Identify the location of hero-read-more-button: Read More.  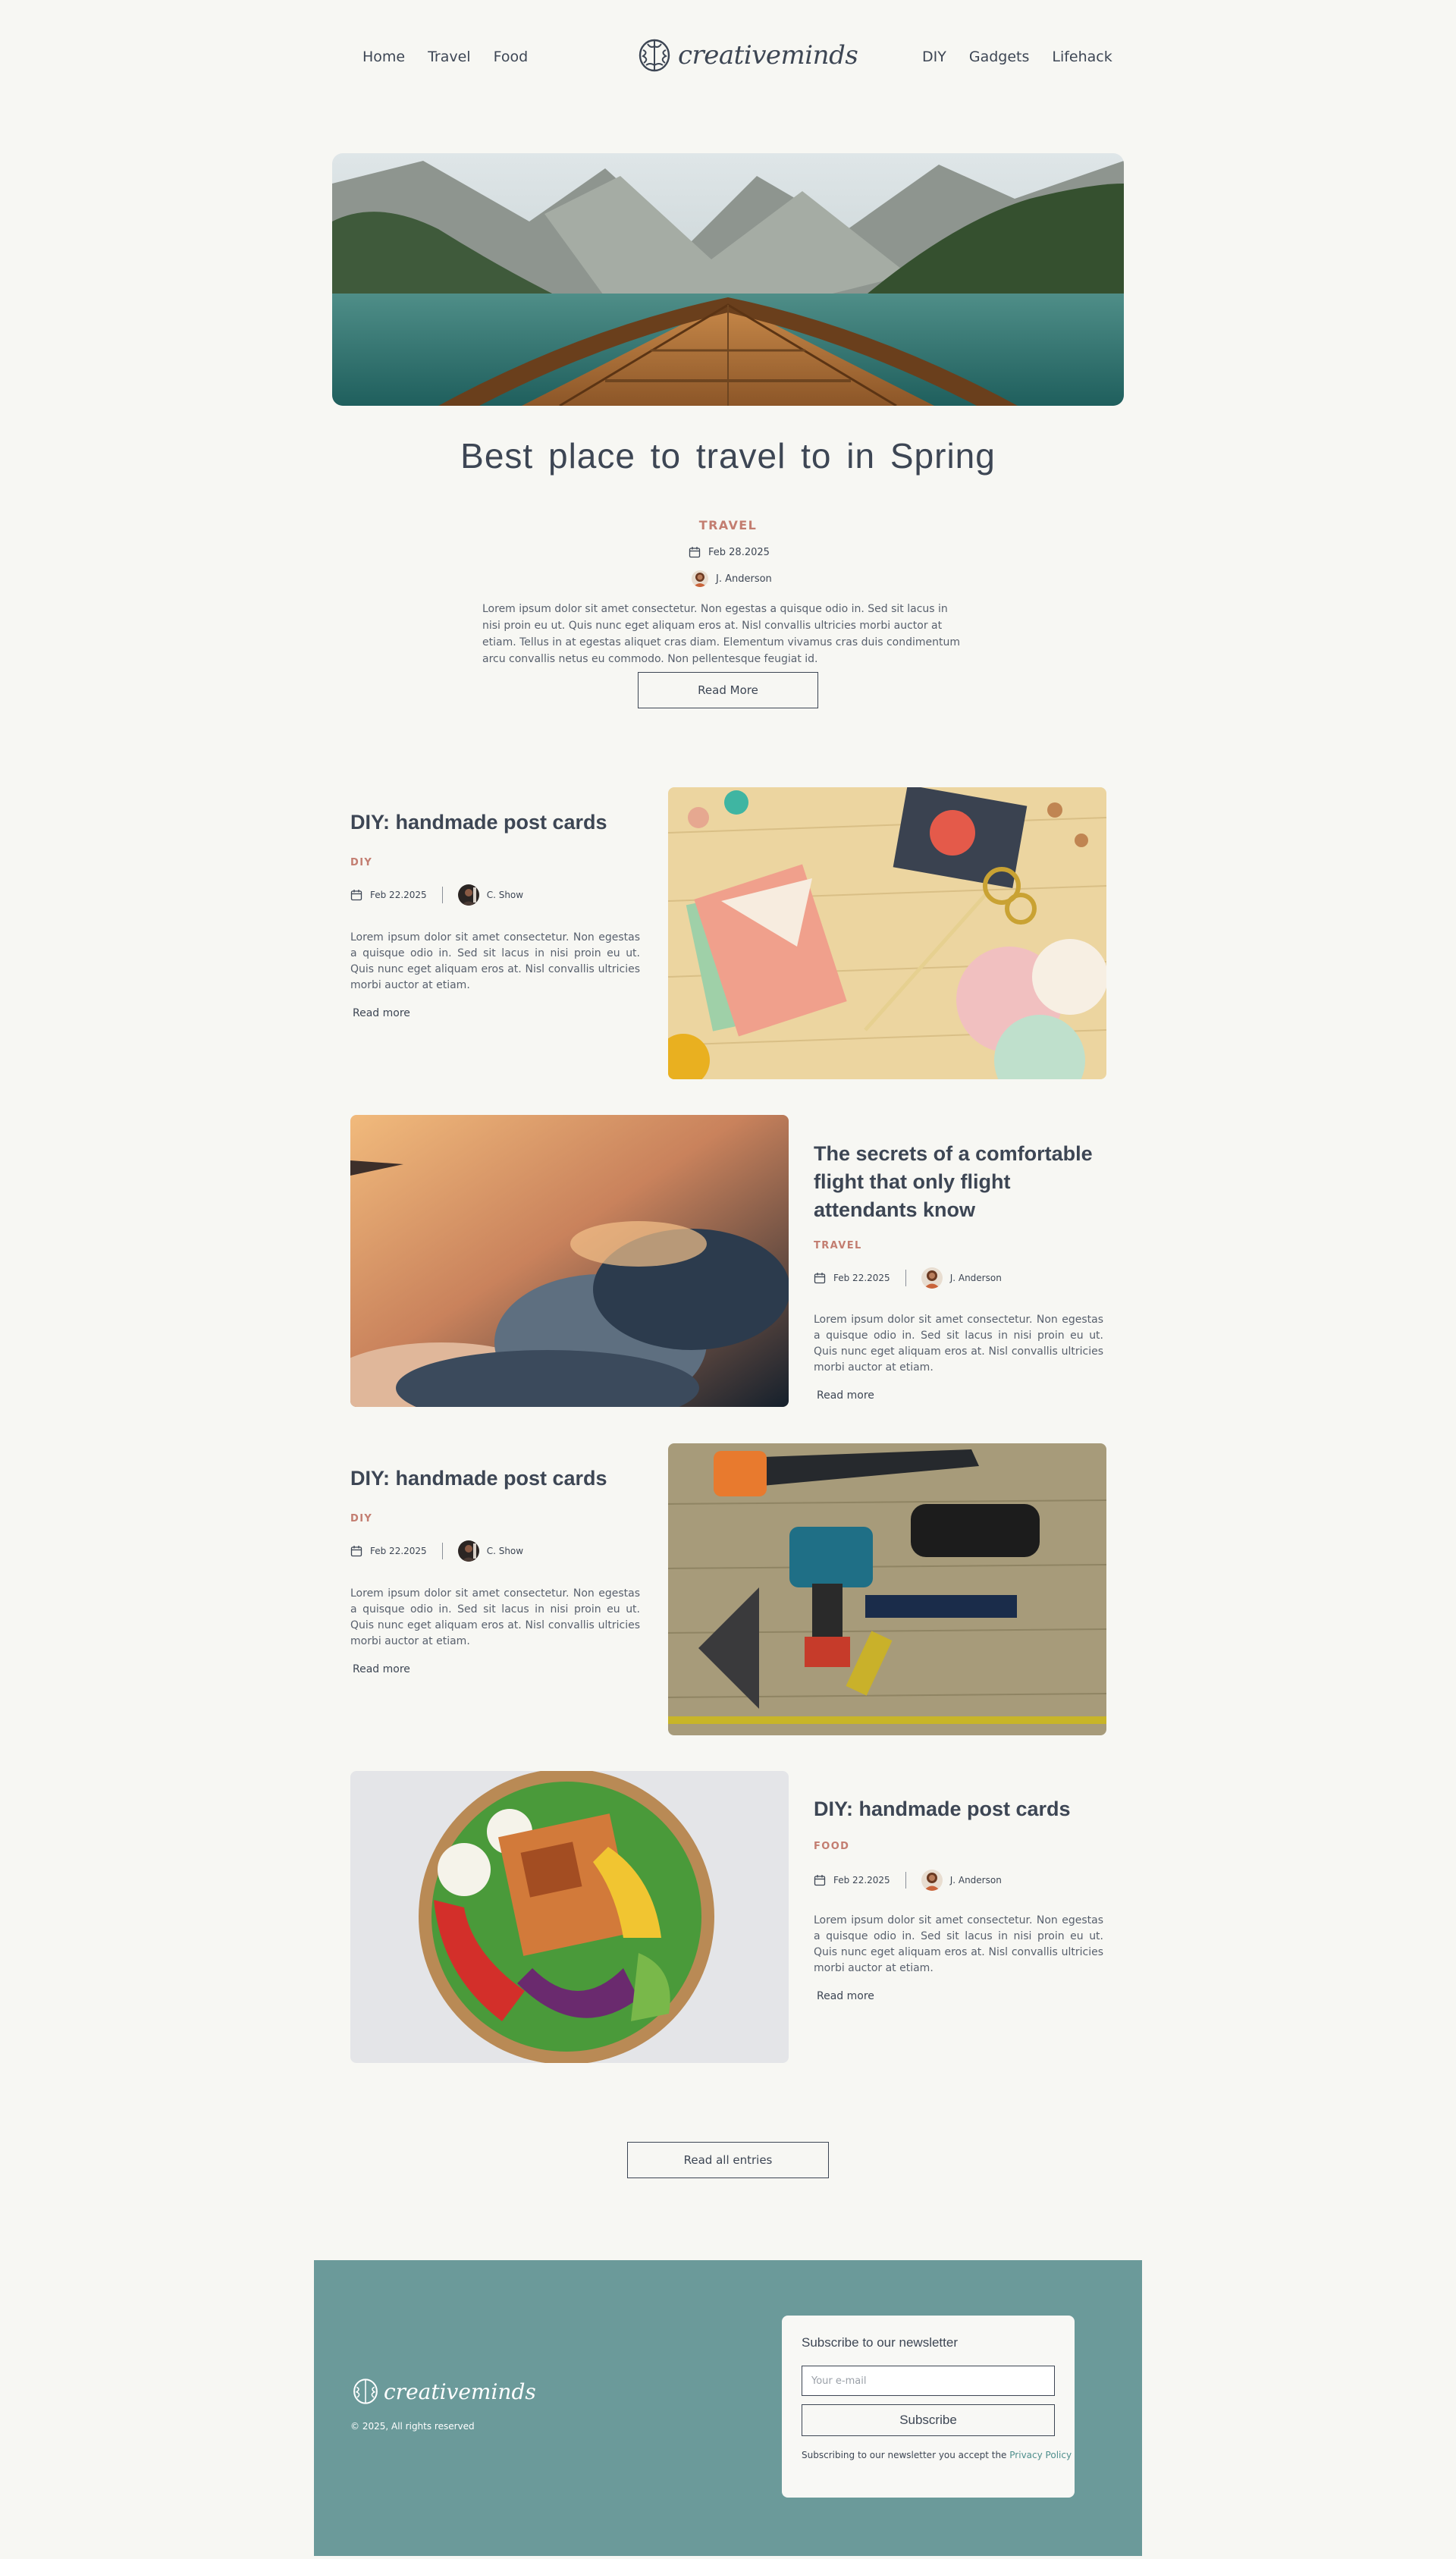
(728, 690).